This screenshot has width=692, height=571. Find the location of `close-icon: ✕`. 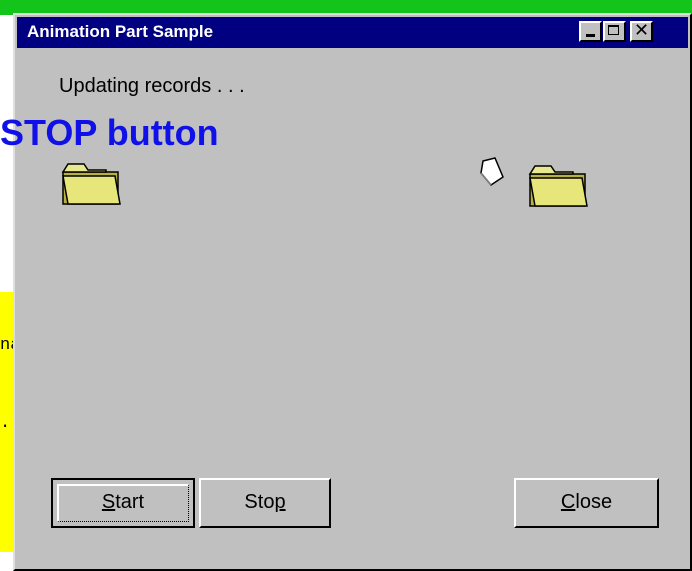

close-icon: ✕ is located at coordinates (641, 30).